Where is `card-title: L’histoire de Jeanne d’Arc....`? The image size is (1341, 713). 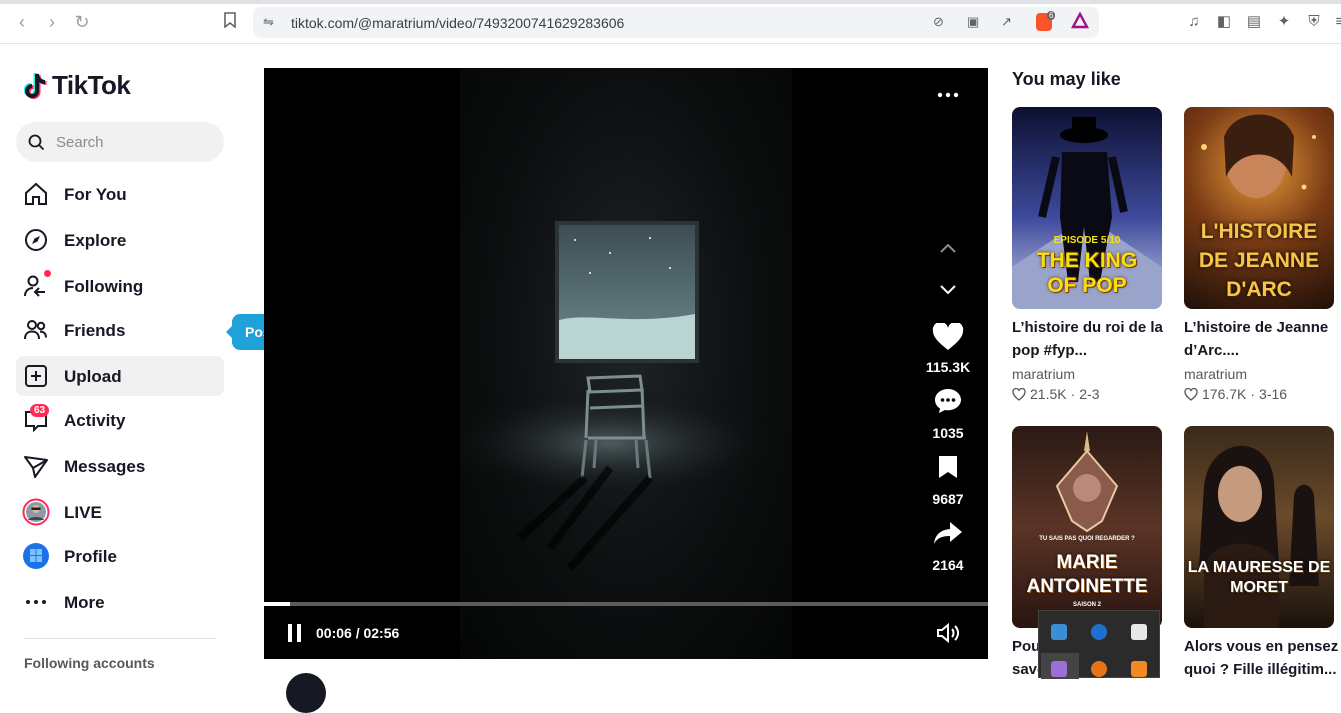
card-title: L’histoire de Jeanne d’Arc.... is located at coordinates (1262, 339).